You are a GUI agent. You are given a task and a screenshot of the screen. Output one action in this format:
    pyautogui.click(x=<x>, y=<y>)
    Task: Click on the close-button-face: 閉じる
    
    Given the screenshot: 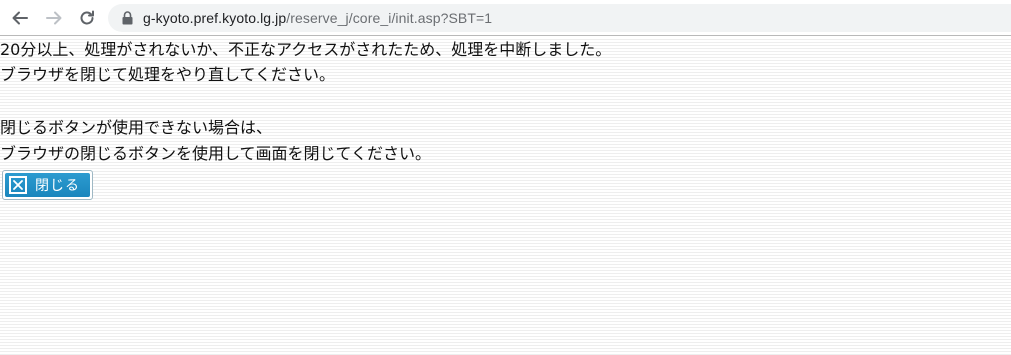 What is the action you would take?
    pyautogui.click(x=47, y=185)
    